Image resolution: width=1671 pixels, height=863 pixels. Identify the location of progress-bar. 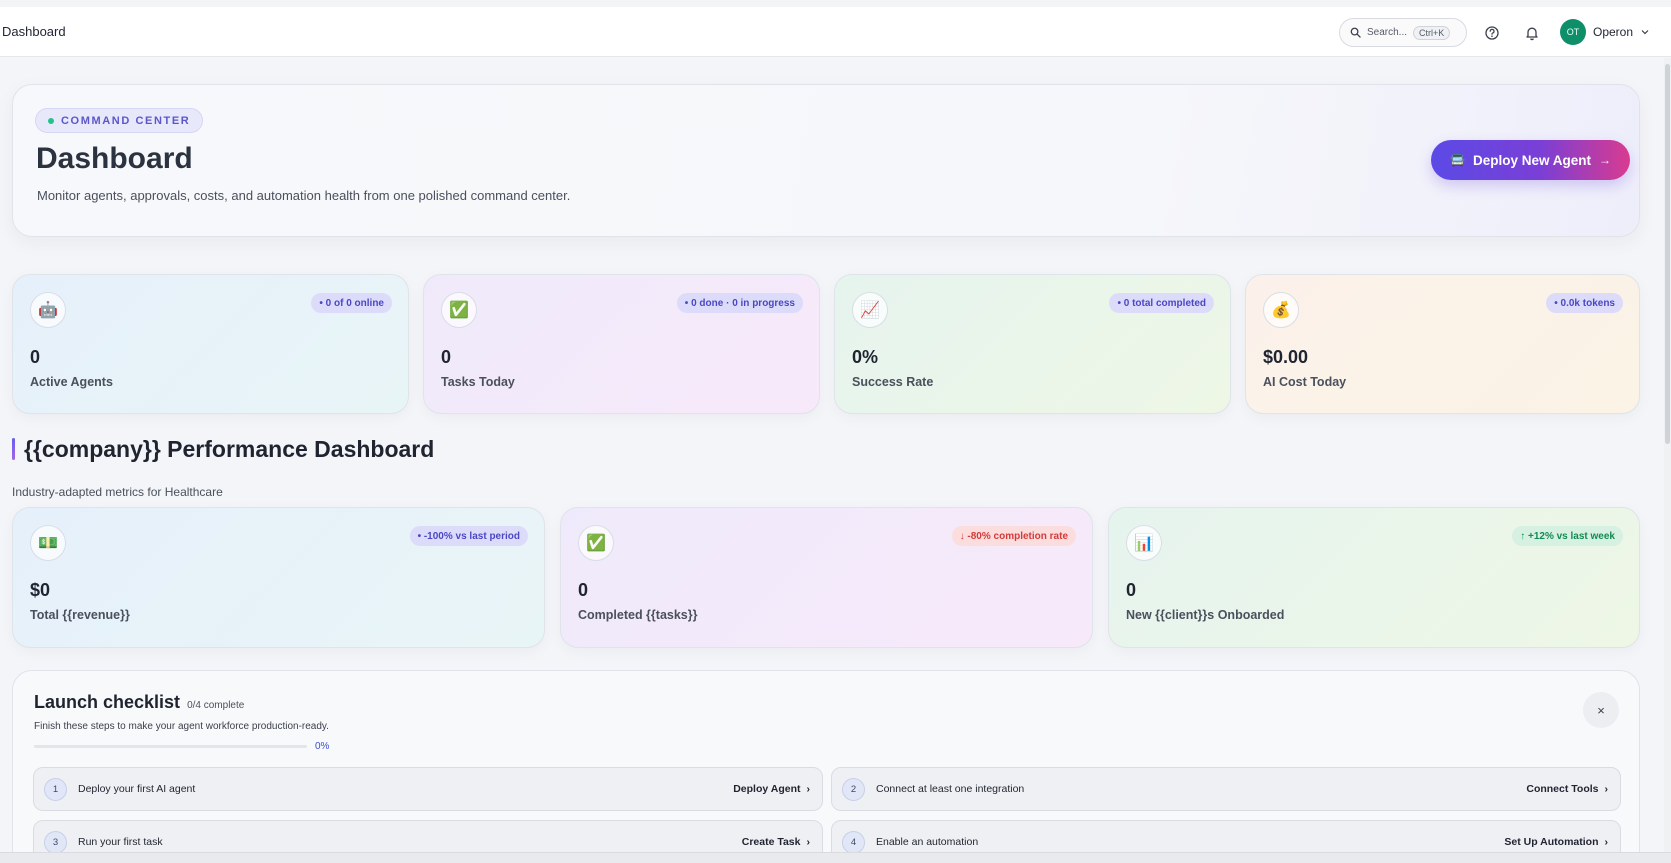
(170, 746).